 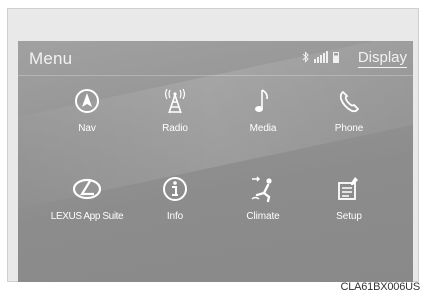 I want to click on status-bar, so click(x=320, y=57).